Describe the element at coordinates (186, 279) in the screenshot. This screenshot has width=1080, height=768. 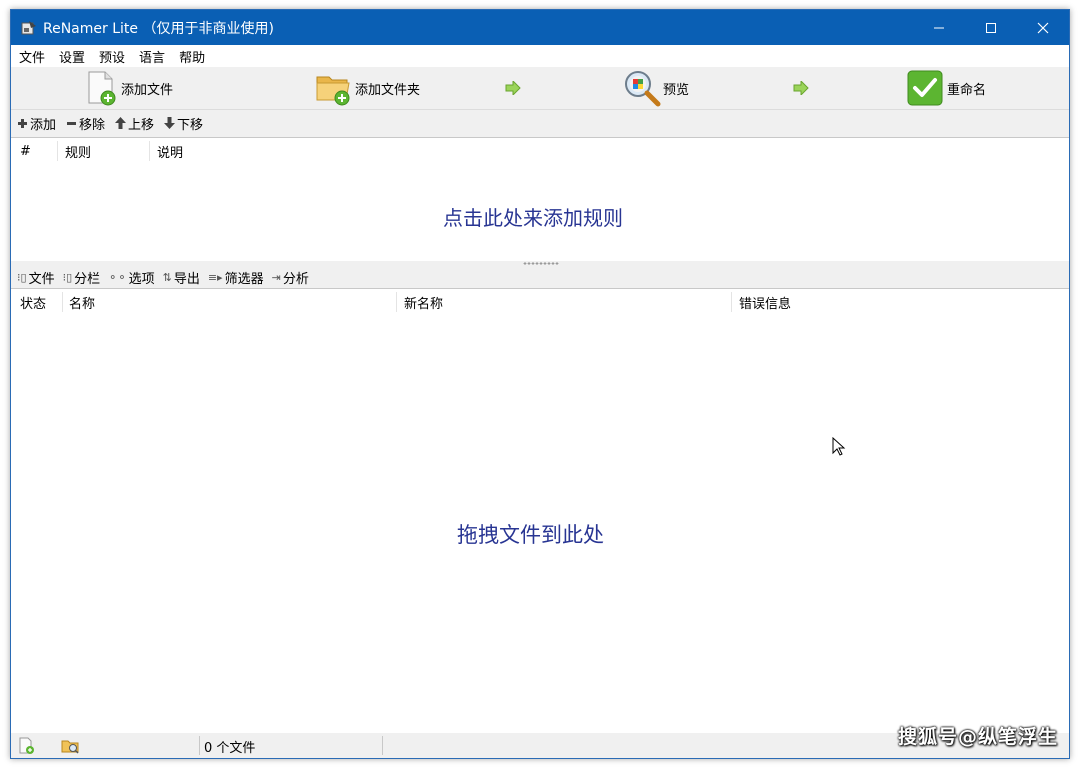
I see `export-menu-label: 导出` at that location.